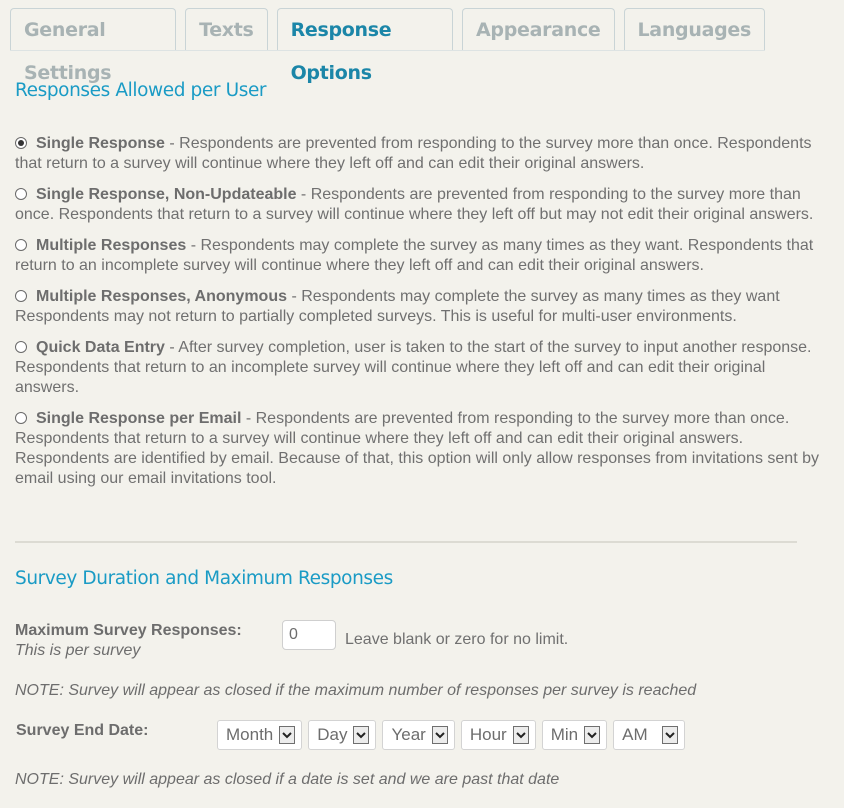 This screenshot has height=808, width=844. What do you see at coordinates (161, 296) in the screenshot?
I see `option-title: Multiple Responses, Anonymous` at bounding box center [161, 296].